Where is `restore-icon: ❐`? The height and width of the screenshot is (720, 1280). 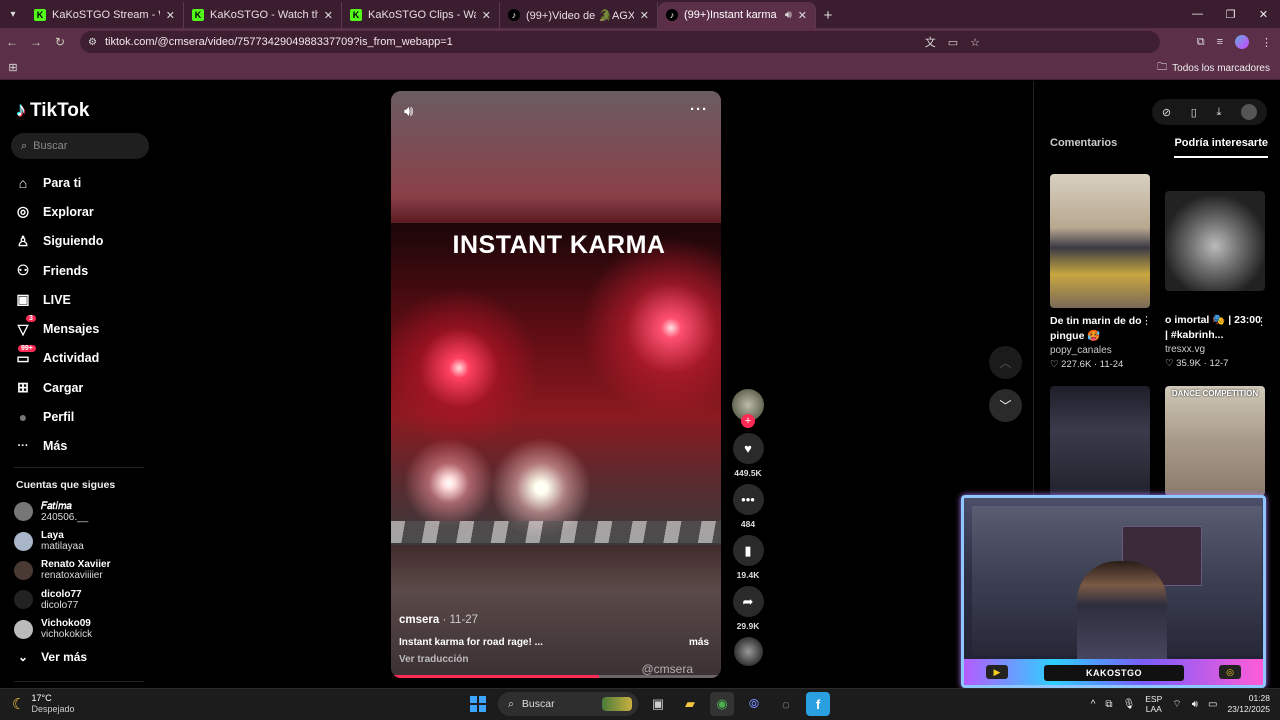 restore-icon: ❐ is located at coordinates (1230, 14).